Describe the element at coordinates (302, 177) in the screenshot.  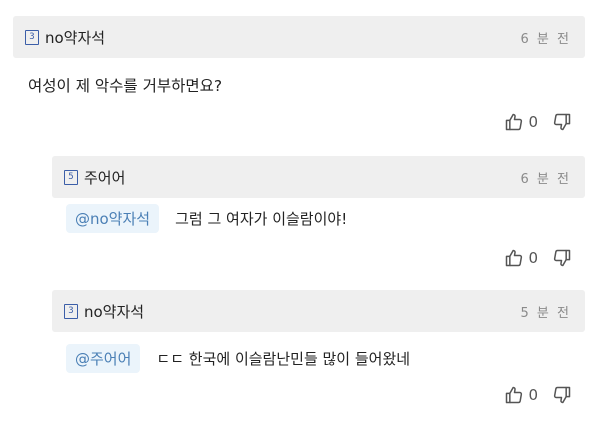
I see `comment-author: 주어어` at that location.